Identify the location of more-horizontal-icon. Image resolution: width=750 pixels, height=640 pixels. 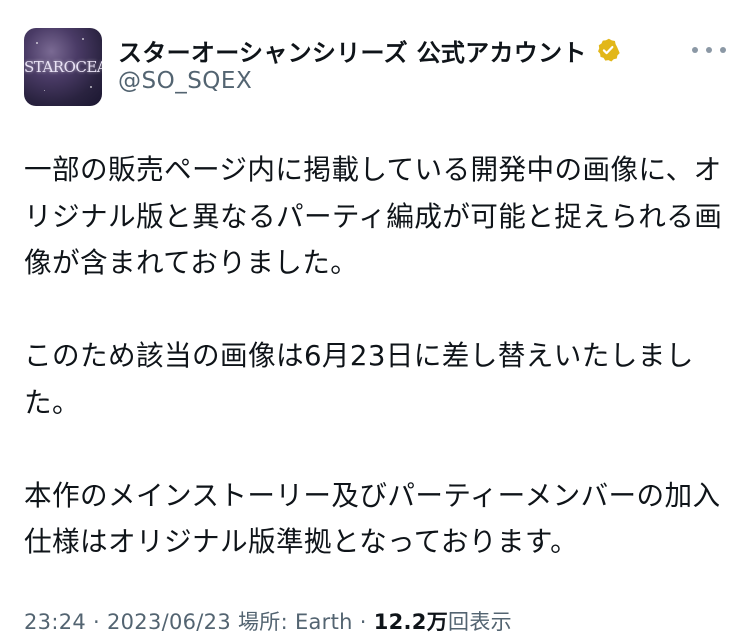
(709, 50).